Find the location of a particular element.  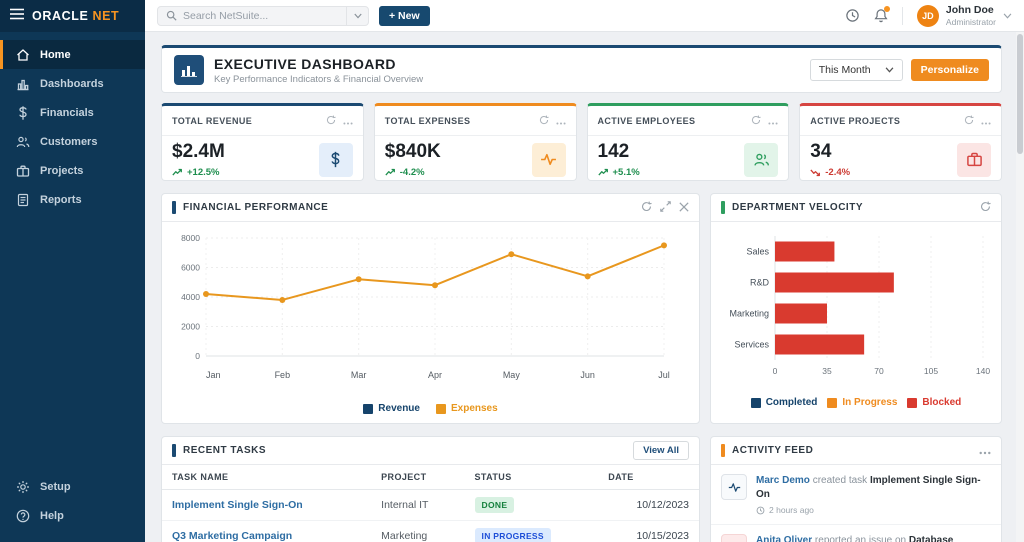

sidebar-item-reports: Reports is located at coordinates (72, 199).